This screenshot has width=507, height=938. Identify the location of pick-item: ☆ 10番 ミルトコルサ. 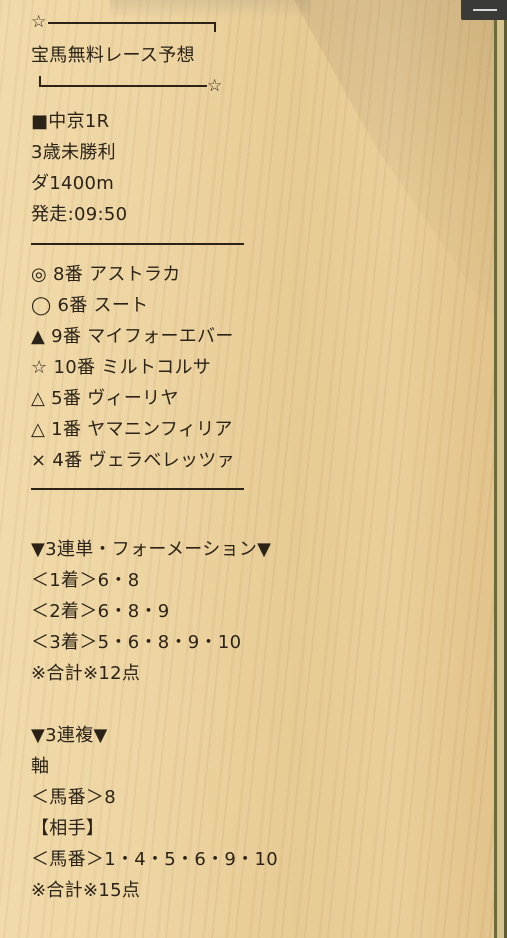
(121, 367).